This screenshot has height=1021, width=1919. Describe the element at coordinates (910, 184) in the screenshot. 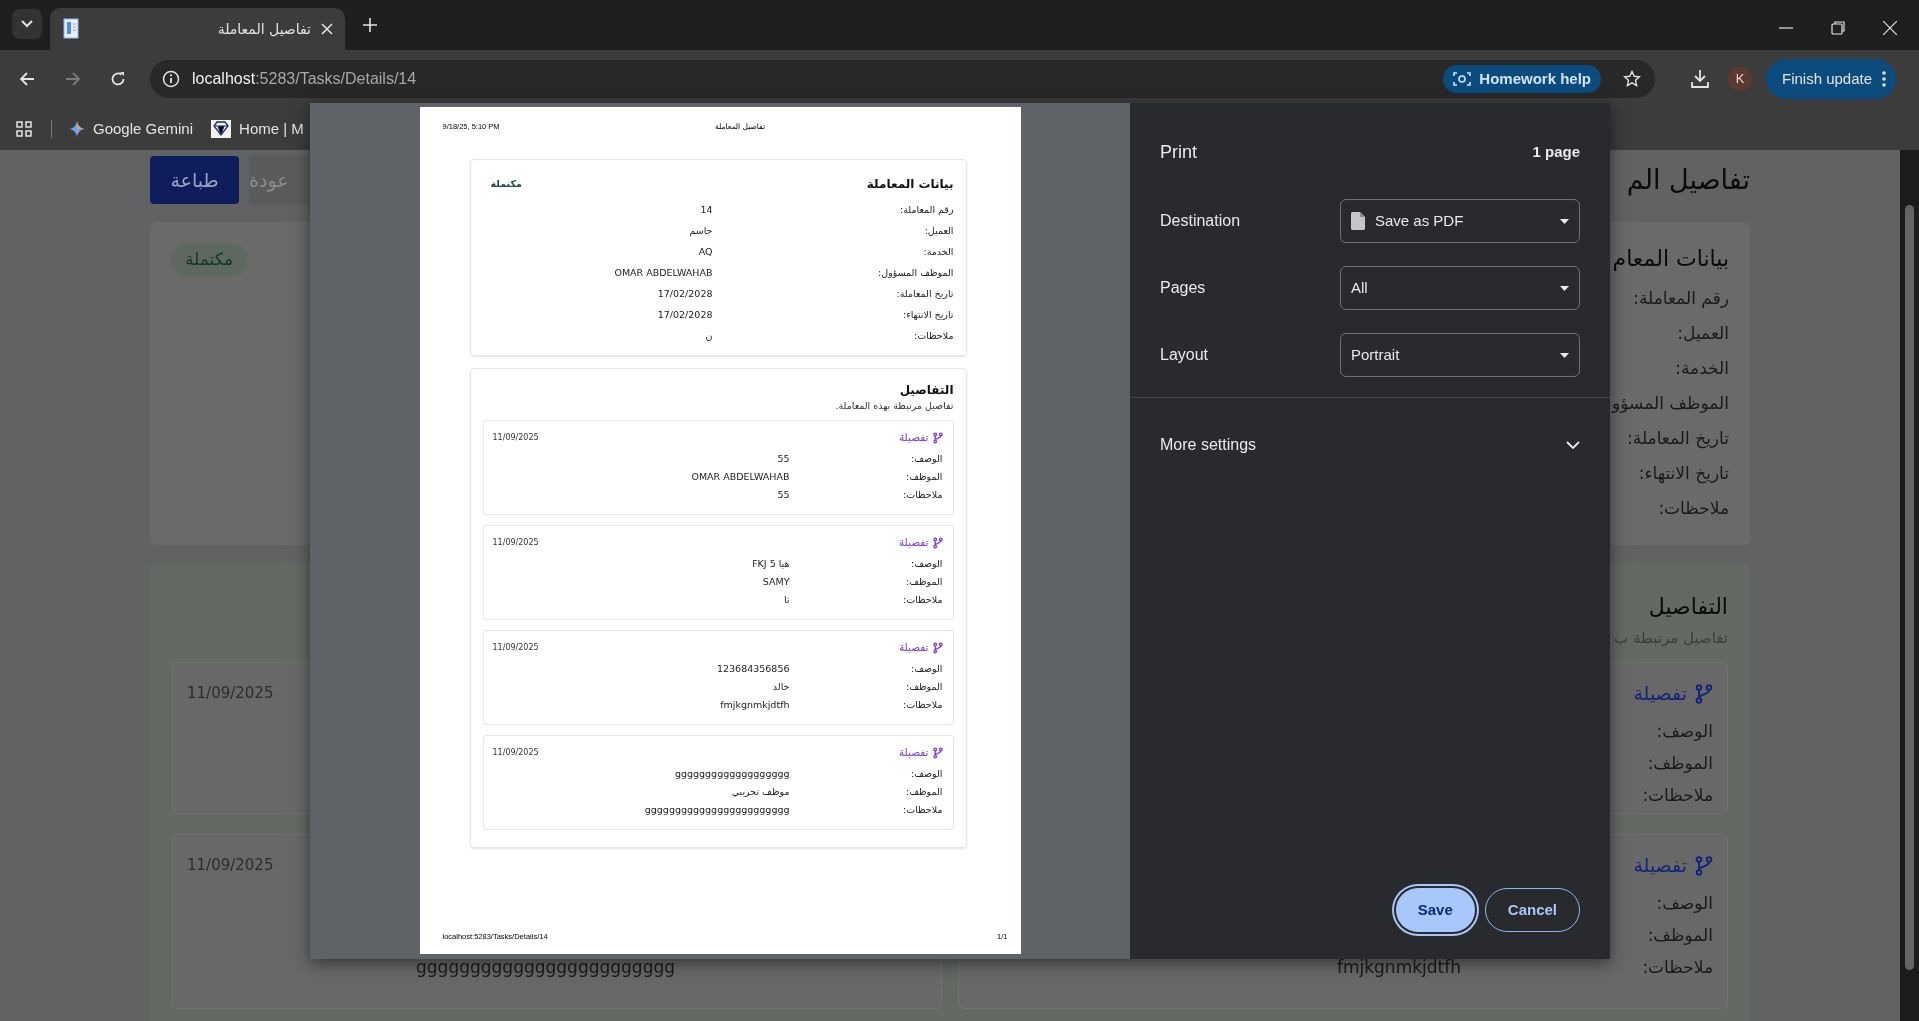

I see `card-title: بيانات المعاملة` at that location.